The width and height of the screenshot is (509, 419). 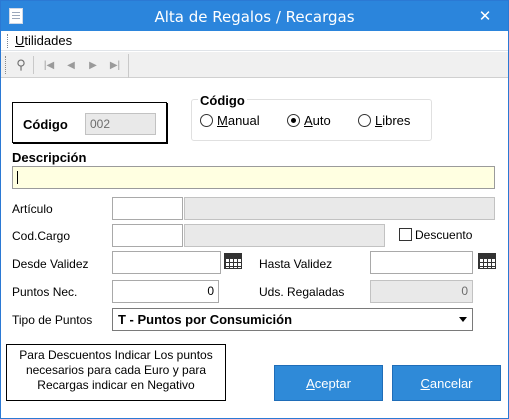 I want to click on next-record-icon: ▶, so click(x=93, y=65).